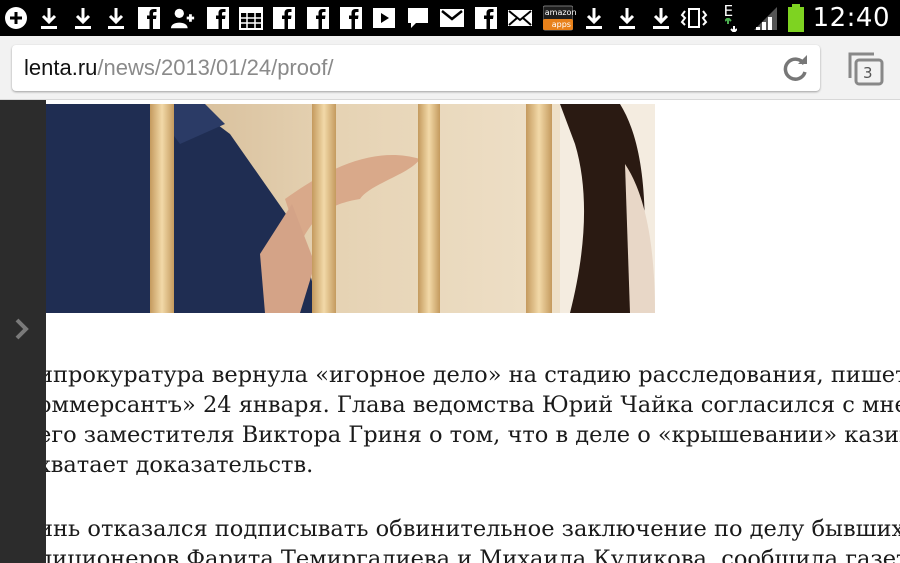 The height and width of the screenshot is (563, 900). Describe the element at coordinates (16, 18) in the screenshot. I see `add-icon` at that location.